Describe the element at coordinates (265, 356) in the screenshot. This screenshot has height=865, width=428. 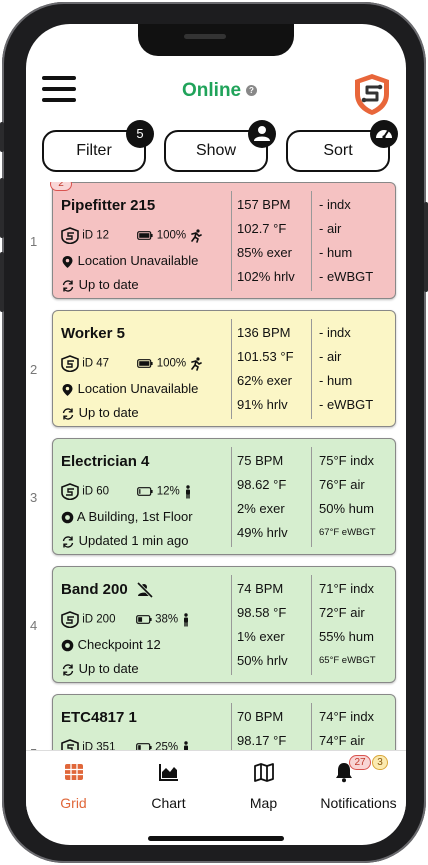
I see `body-temperature: 101.53 °F` at that location.